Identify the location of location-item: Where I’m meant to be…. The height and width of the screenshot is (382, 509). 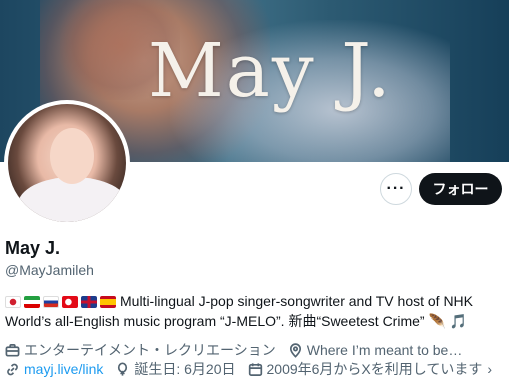
(375, 350).